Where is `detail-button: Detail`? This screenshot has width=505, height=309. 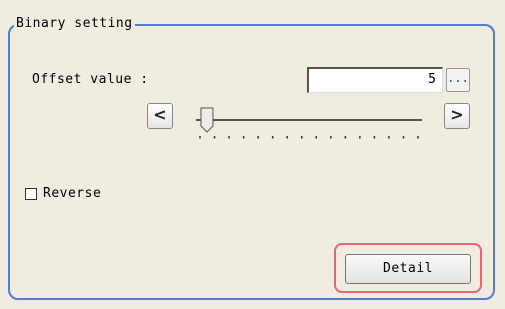 detail-button: Detail is located at coordinates (408, 269).